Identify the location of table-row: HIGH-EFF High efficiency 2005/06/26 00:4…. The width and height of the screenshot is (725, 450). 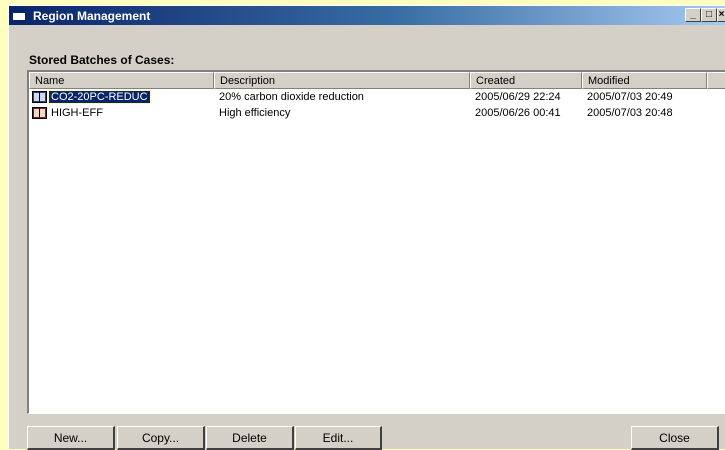
(377, 114).